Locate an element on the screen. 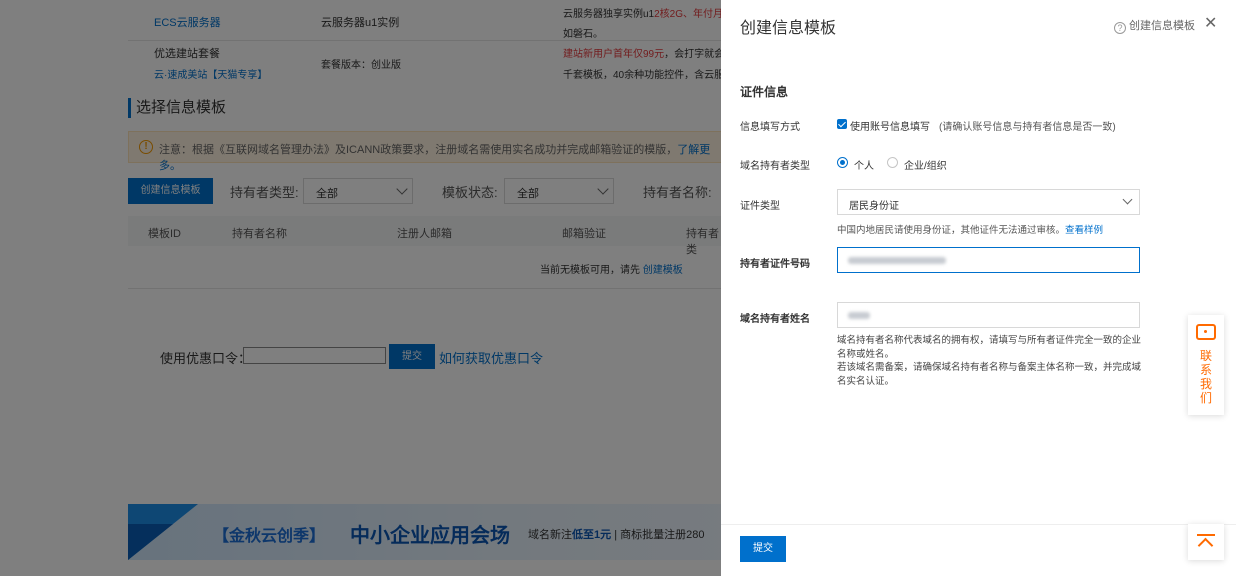 Image resolution: width=1236 pixels, height=576 pixels. radio-organization-label: 企业/组织 is located at coordinates (925, 164).